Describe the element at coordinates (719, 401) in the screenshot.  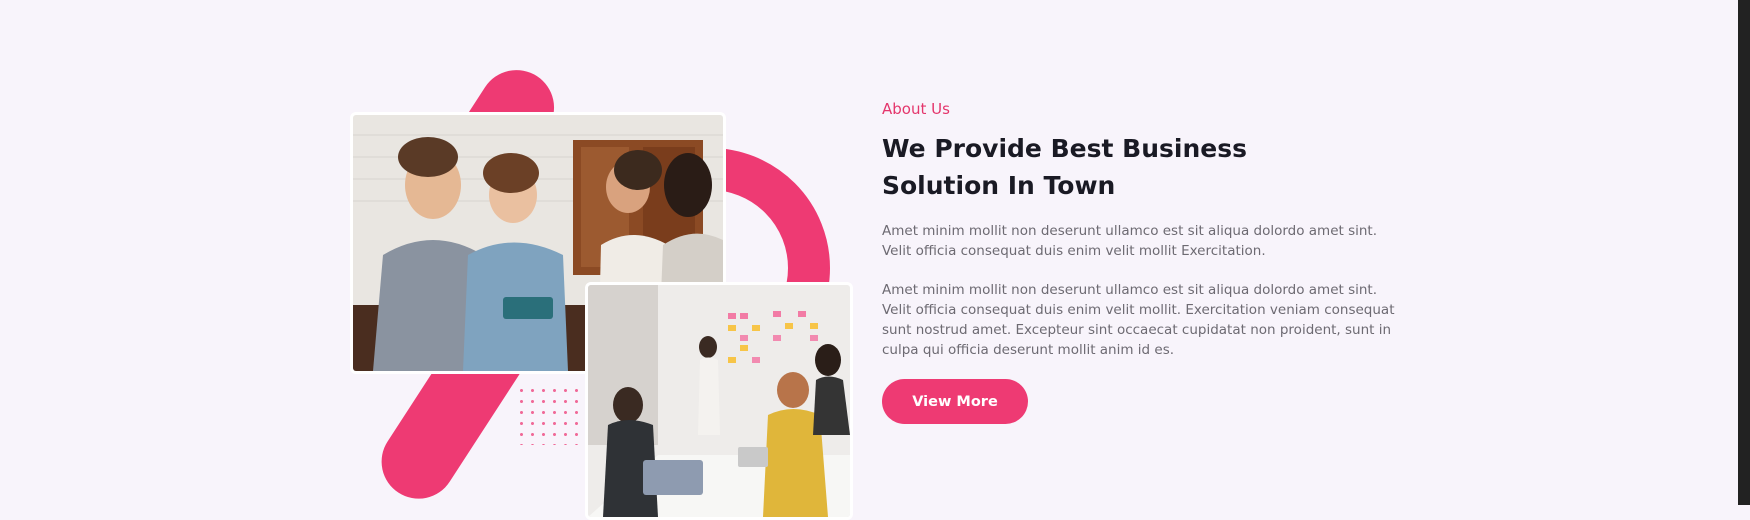
I see `meeting-photo` at that location.